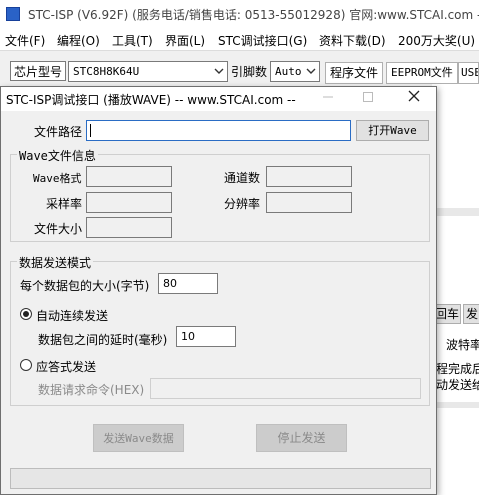  I want to click on close-icon, so click(414, 96).